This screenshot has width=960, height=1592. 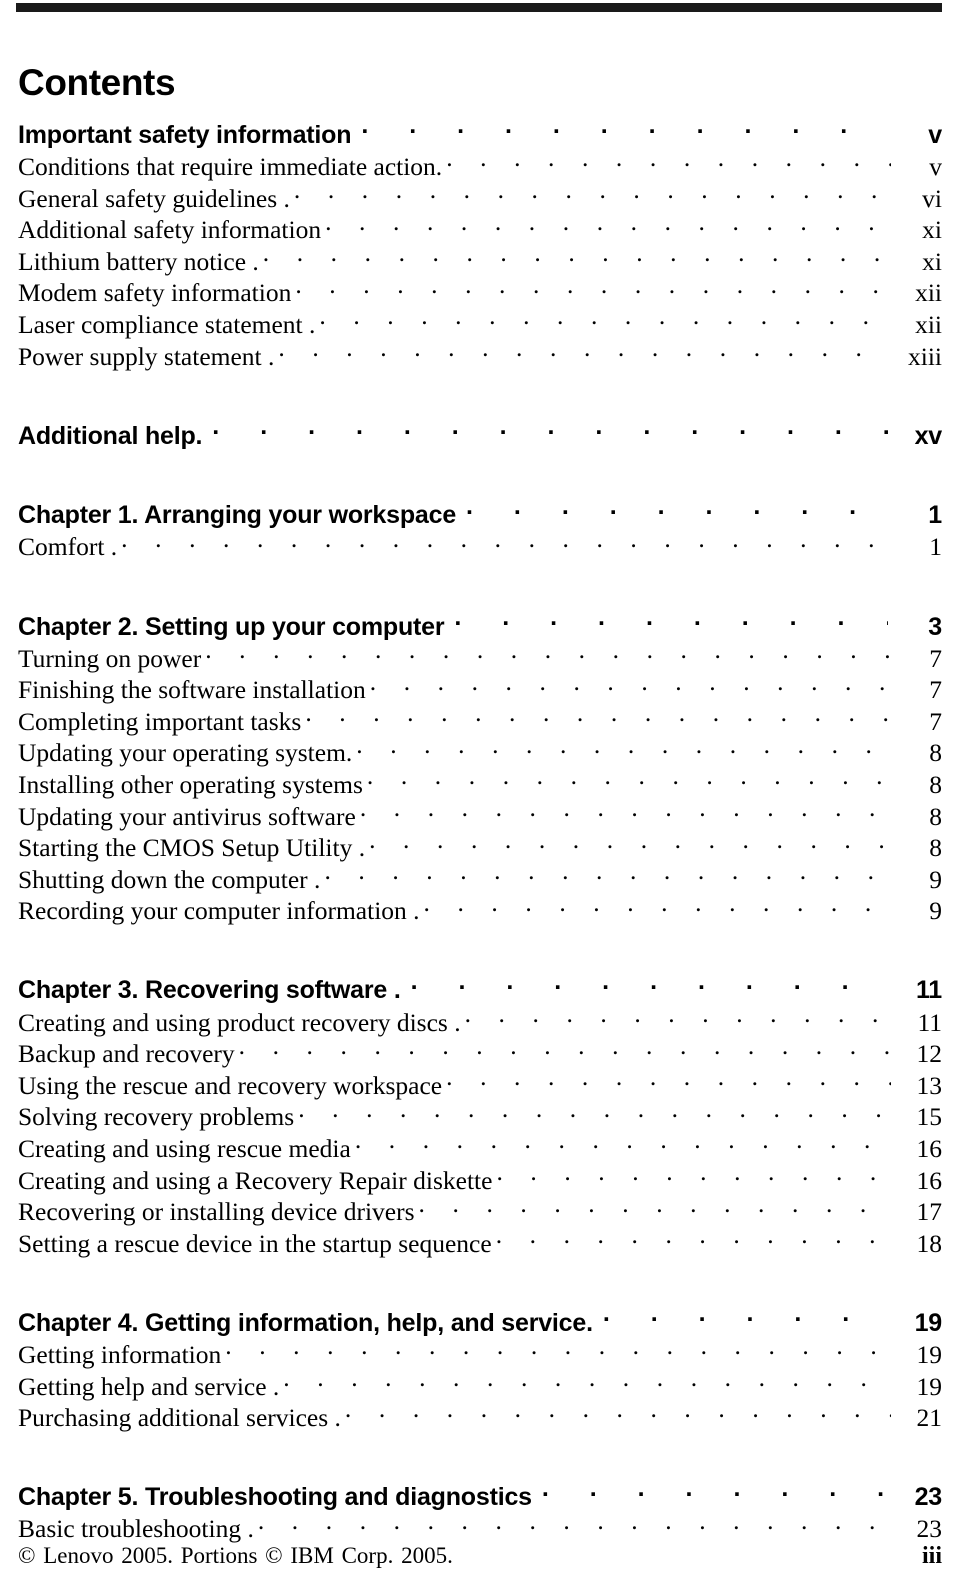 What do you see at coordinates (231, 626) in the screenshot?
I see `toc-entry-title: Chapter 2. Setting up your computer` at bounding box center [231, 626].